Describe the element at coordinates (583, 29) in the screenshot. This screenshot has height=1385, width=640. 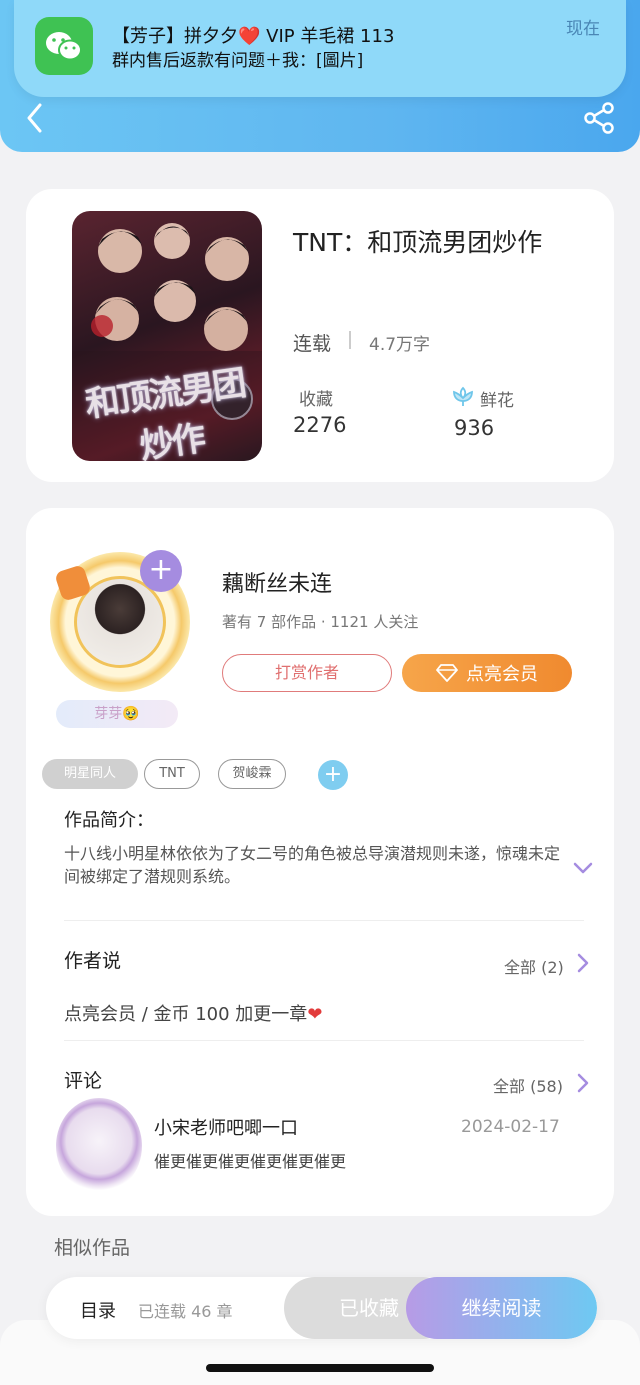
I see `notification-time: 现在` at that location.